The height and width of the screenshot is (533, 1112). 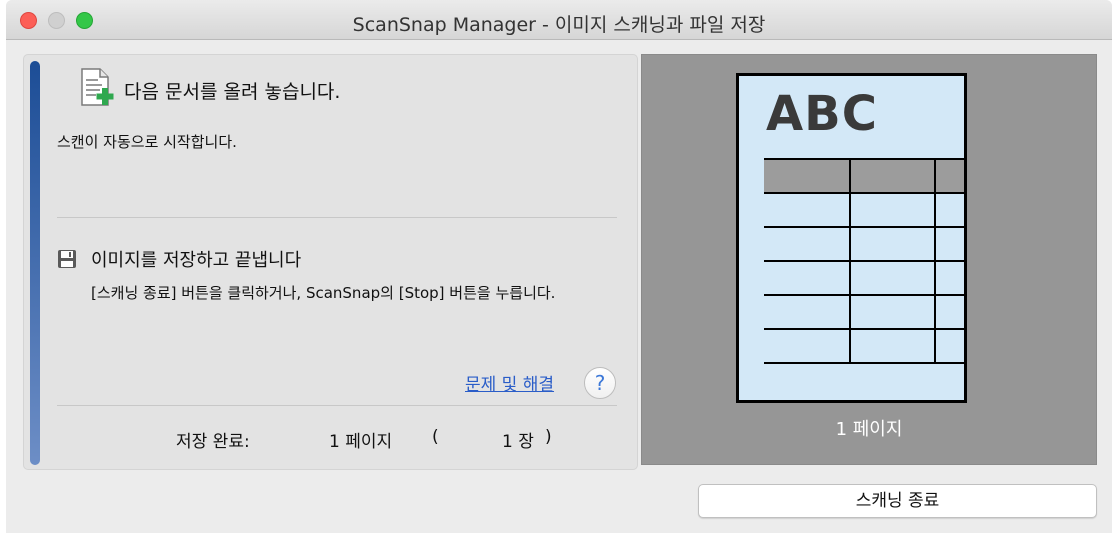 What do you see at coordinates (600, 383) in the screenshot?
I see `help-button: ?` at bounding box center [600, 383].